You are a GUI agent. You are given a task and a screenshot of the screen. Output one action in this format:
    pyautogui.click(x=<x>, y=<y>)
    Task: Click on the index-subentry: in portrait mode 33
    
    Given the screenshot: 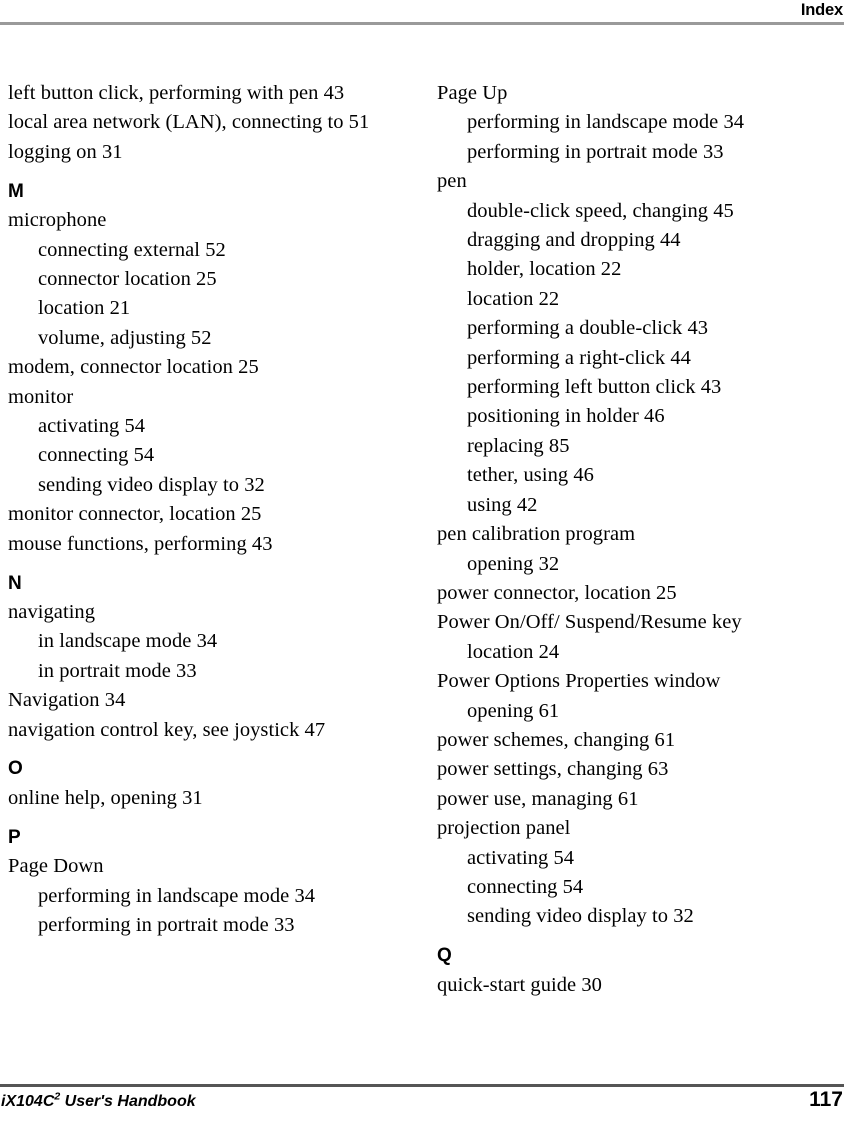 What is the action you would take?
    pyautogui.click(x=117, y=670)
    